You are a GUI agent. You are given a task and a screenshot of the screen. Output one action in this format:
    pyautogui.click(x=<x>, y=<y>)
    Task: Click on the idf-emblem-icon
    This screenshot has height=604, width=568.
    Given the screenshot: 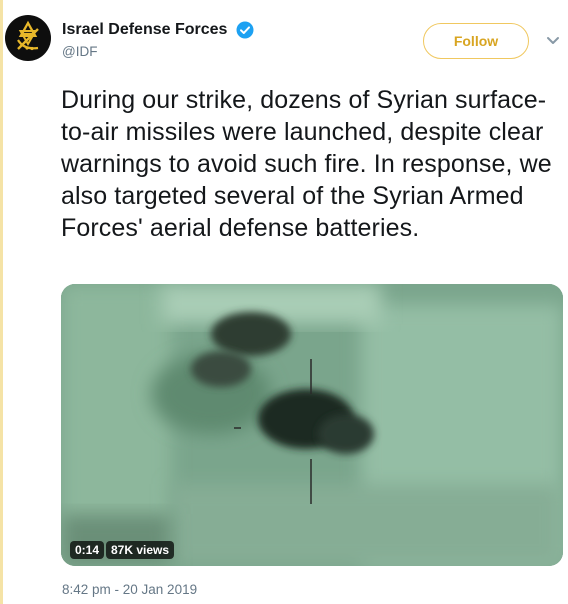 What is the action you would take?
    pyautogui.click(x=28, y=35)
    